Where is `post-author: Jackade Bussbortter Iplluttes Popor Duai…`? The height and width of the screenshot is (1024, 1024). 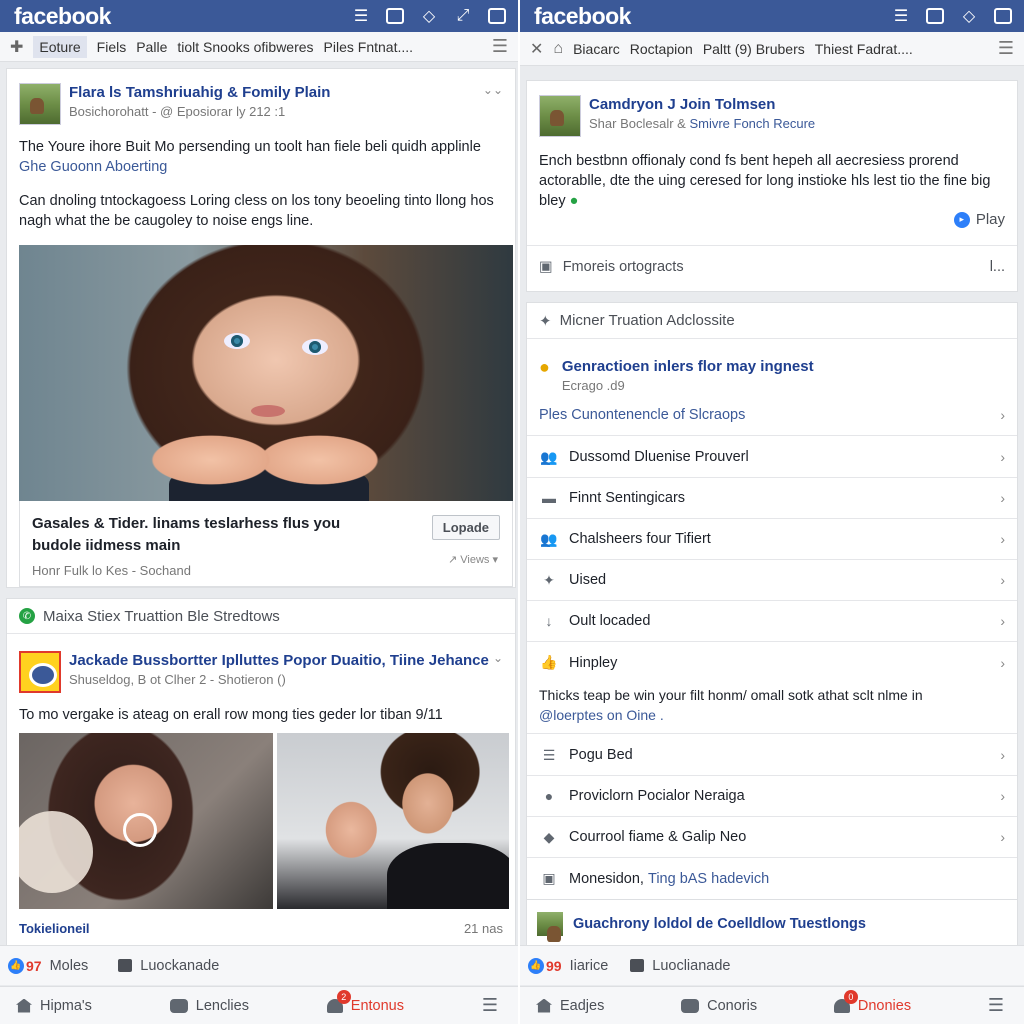 post-author: Jackade Bussbortter Iplluttes Popor Duai… is located at coordinates (279, 661).